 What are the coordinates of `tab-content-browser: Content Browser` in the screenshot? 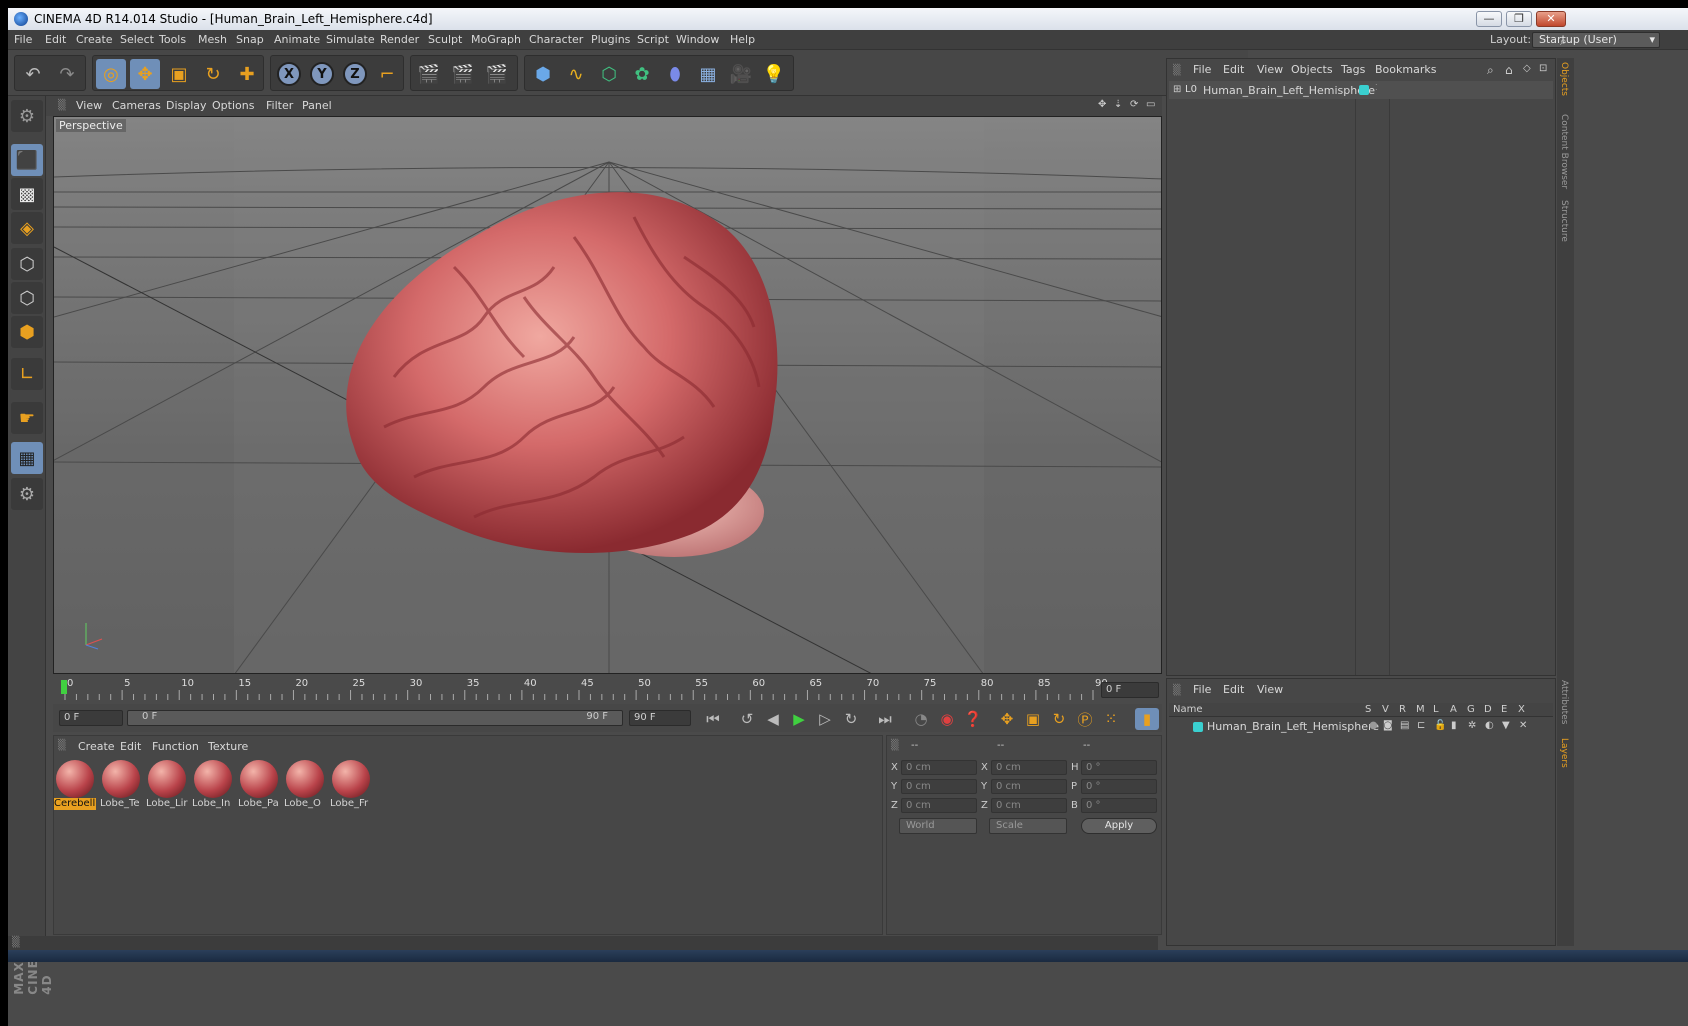 It's located at (1564, 151).